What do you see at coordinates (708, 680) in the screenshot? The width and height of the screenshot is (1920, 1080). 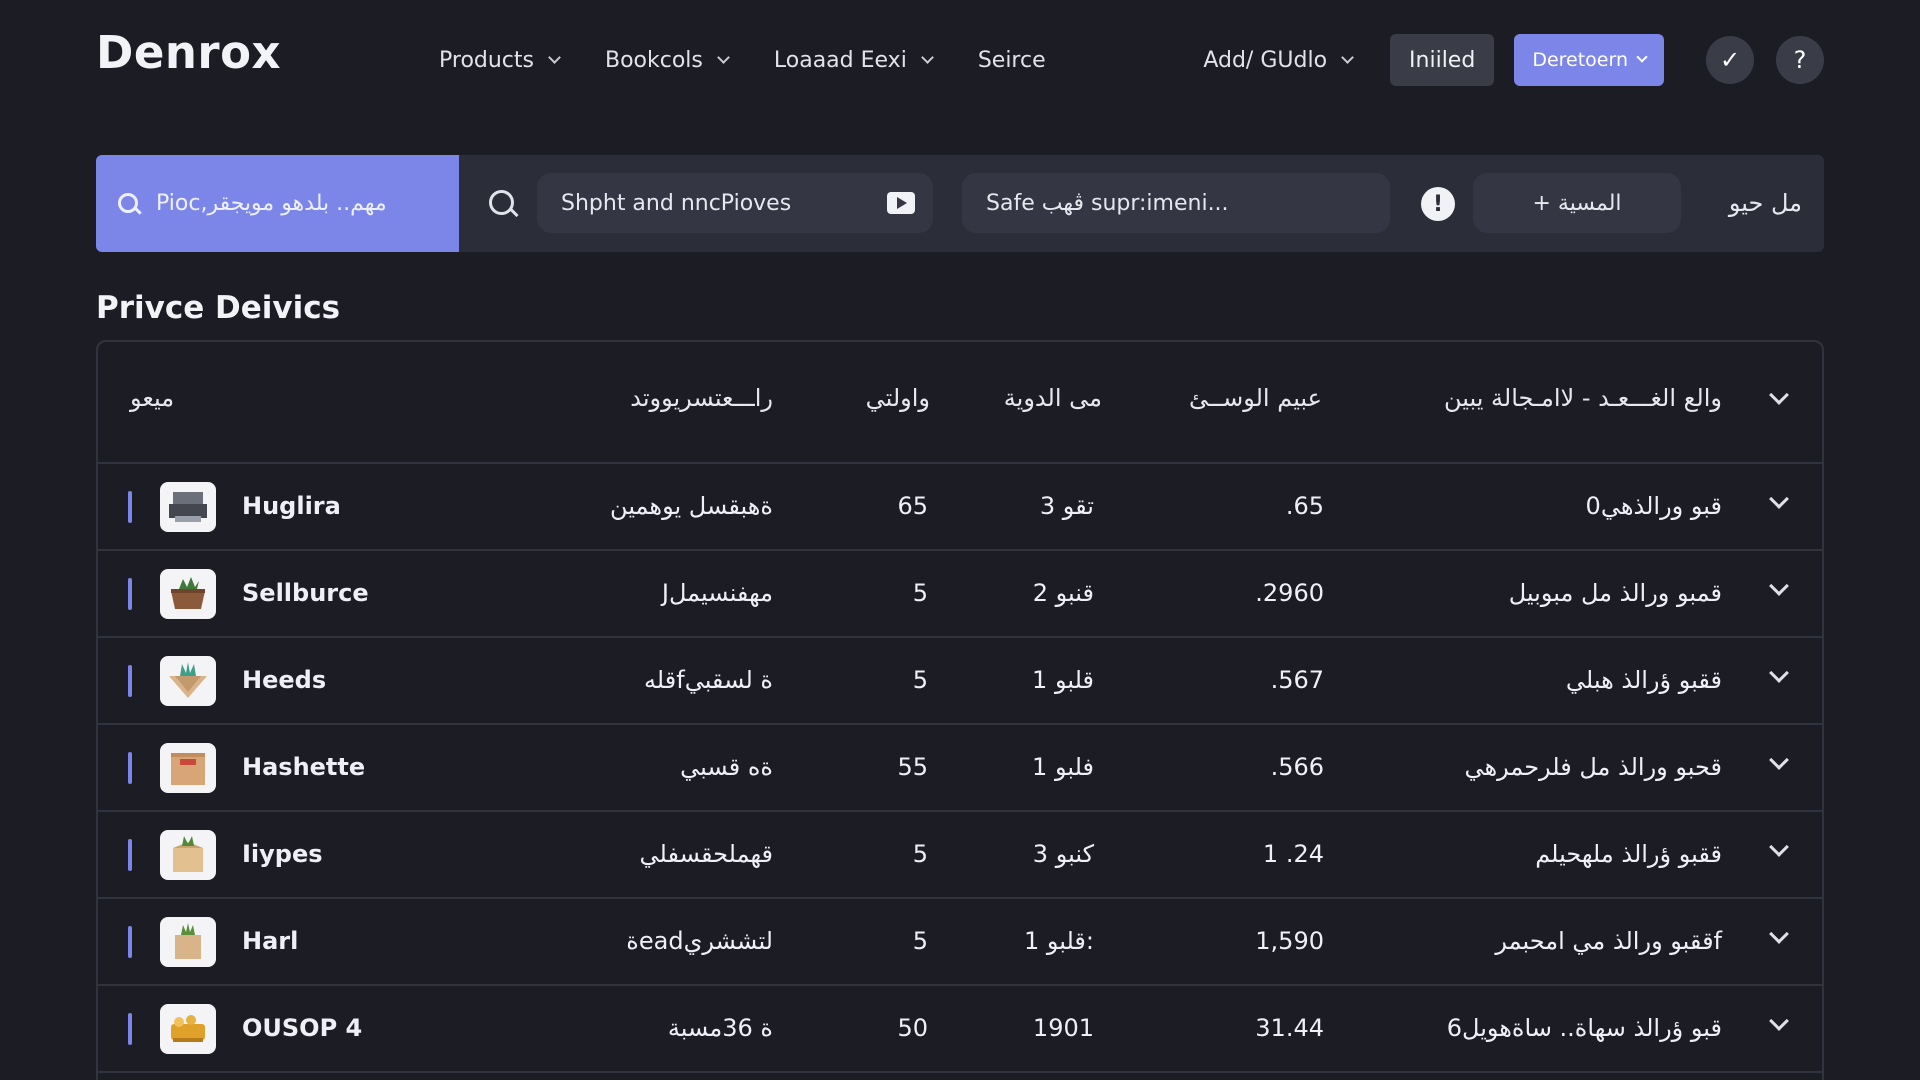 I see `row-desc: قلهfة لسقبي` at bounding box center [708, 680].